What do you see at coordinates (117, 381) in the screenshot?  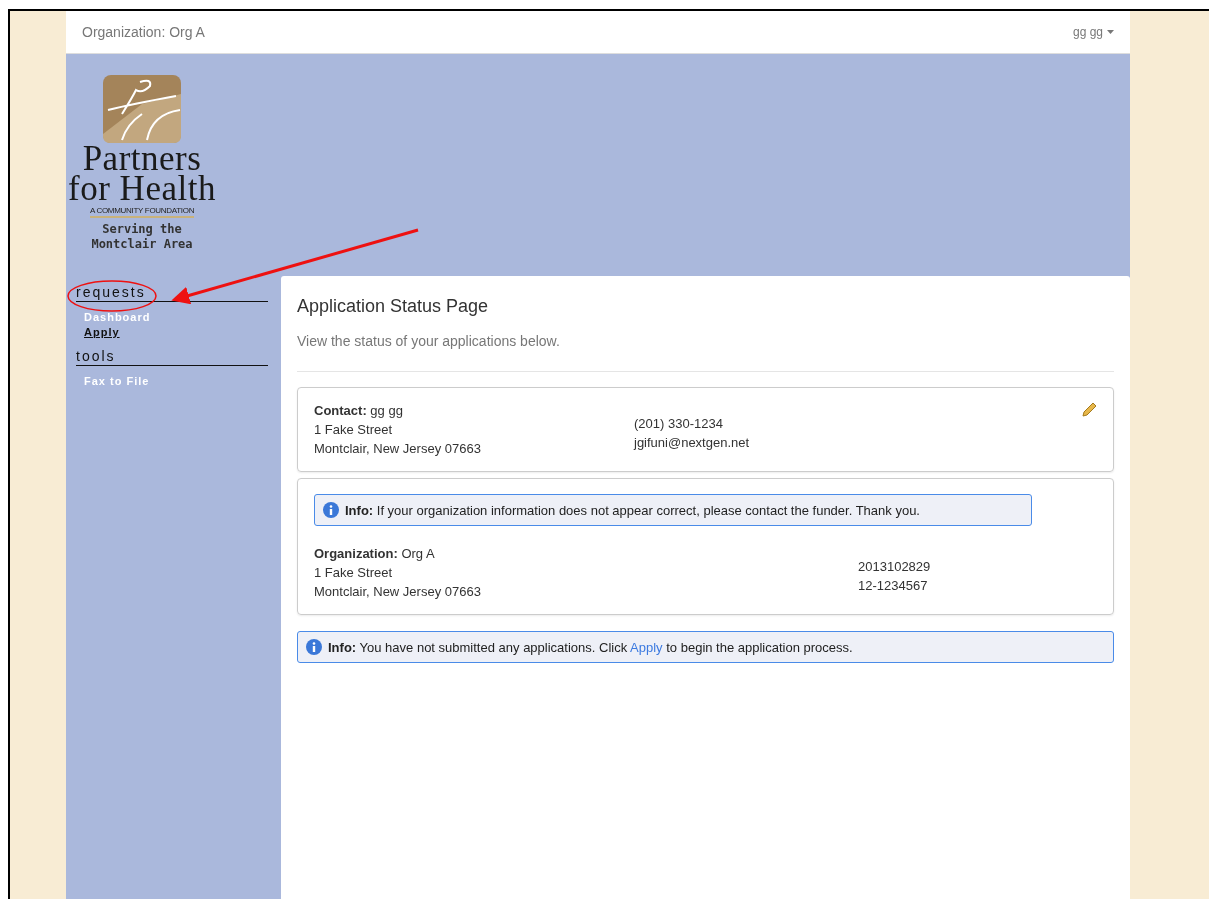 I see `sidebar-link: Fax to File` at bounding box center [117, 381].